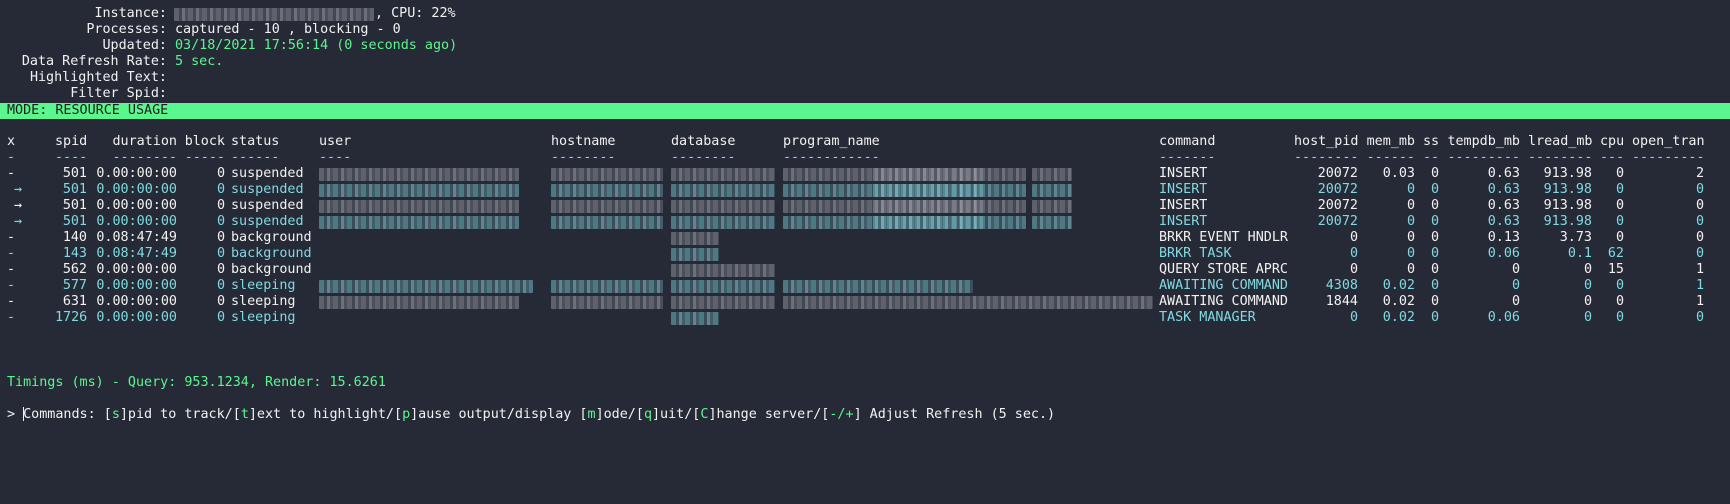 The width and height of the screenshot is (1730, 504). I want to click on column-underline: ---------, so click(1668, 157).